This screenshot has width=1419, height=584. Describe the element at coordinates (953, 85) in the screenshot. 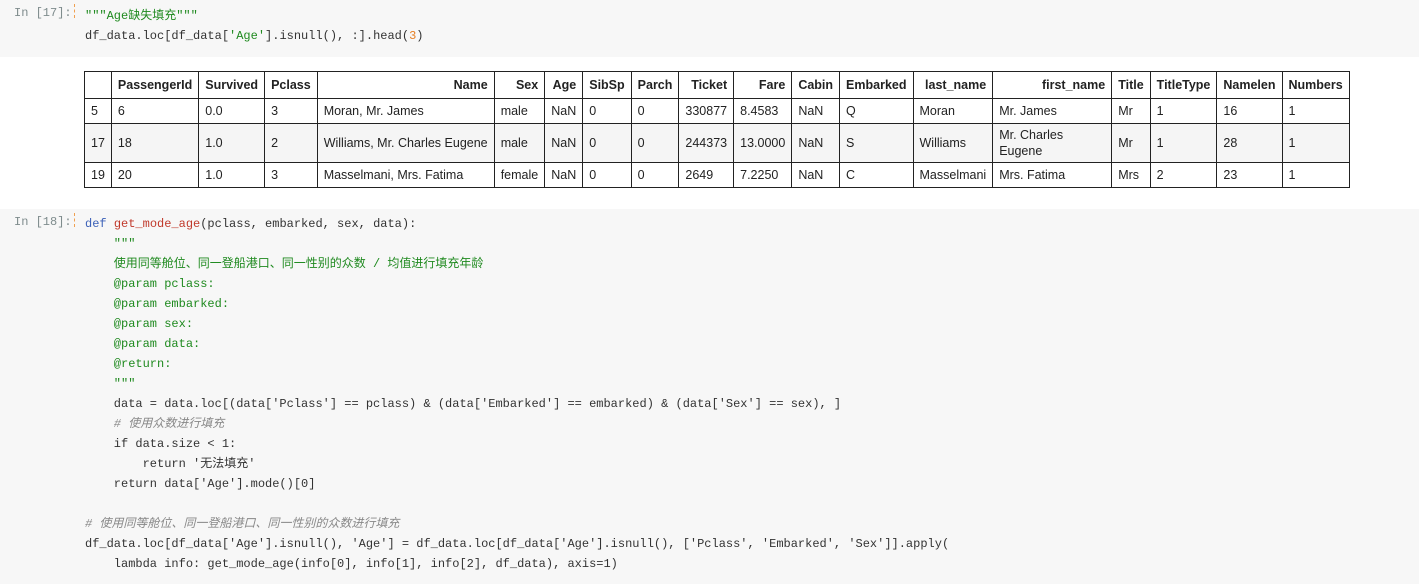

I see `column-header: last_name` at that location.